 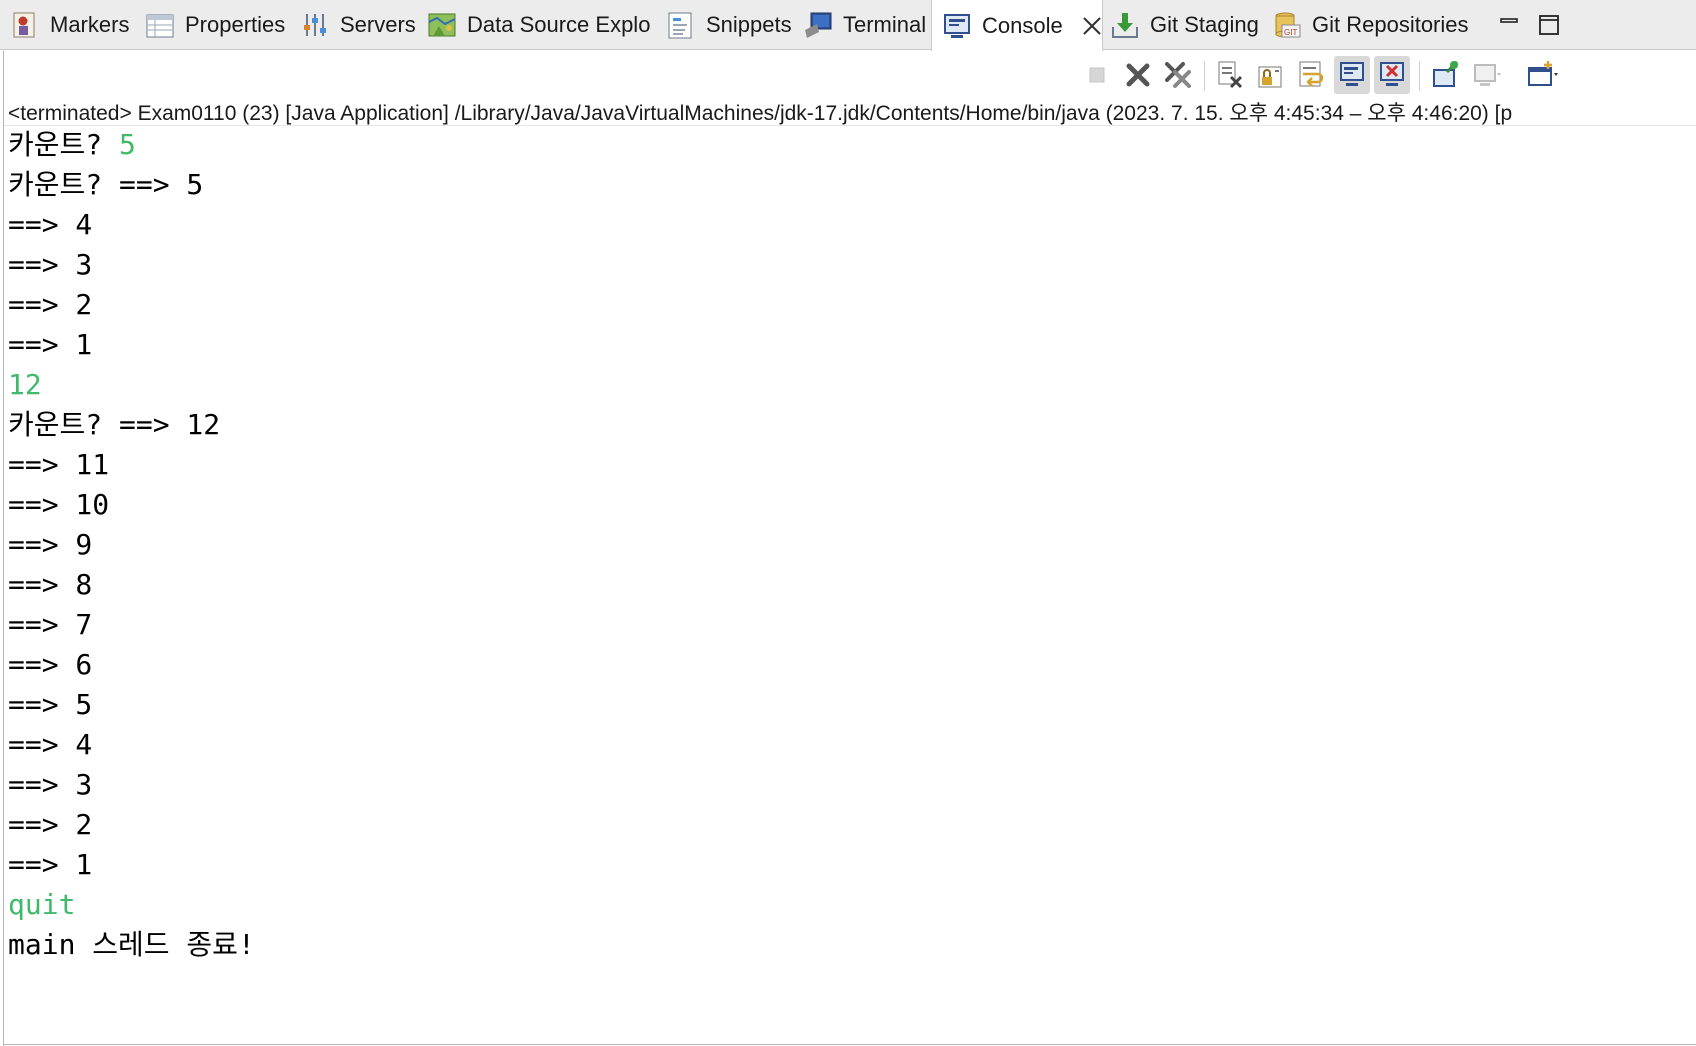 What do you see at coordinates (1509, 26) in the screenshot?
I see `minimize-view-button` at bounding box center [1509, 26].